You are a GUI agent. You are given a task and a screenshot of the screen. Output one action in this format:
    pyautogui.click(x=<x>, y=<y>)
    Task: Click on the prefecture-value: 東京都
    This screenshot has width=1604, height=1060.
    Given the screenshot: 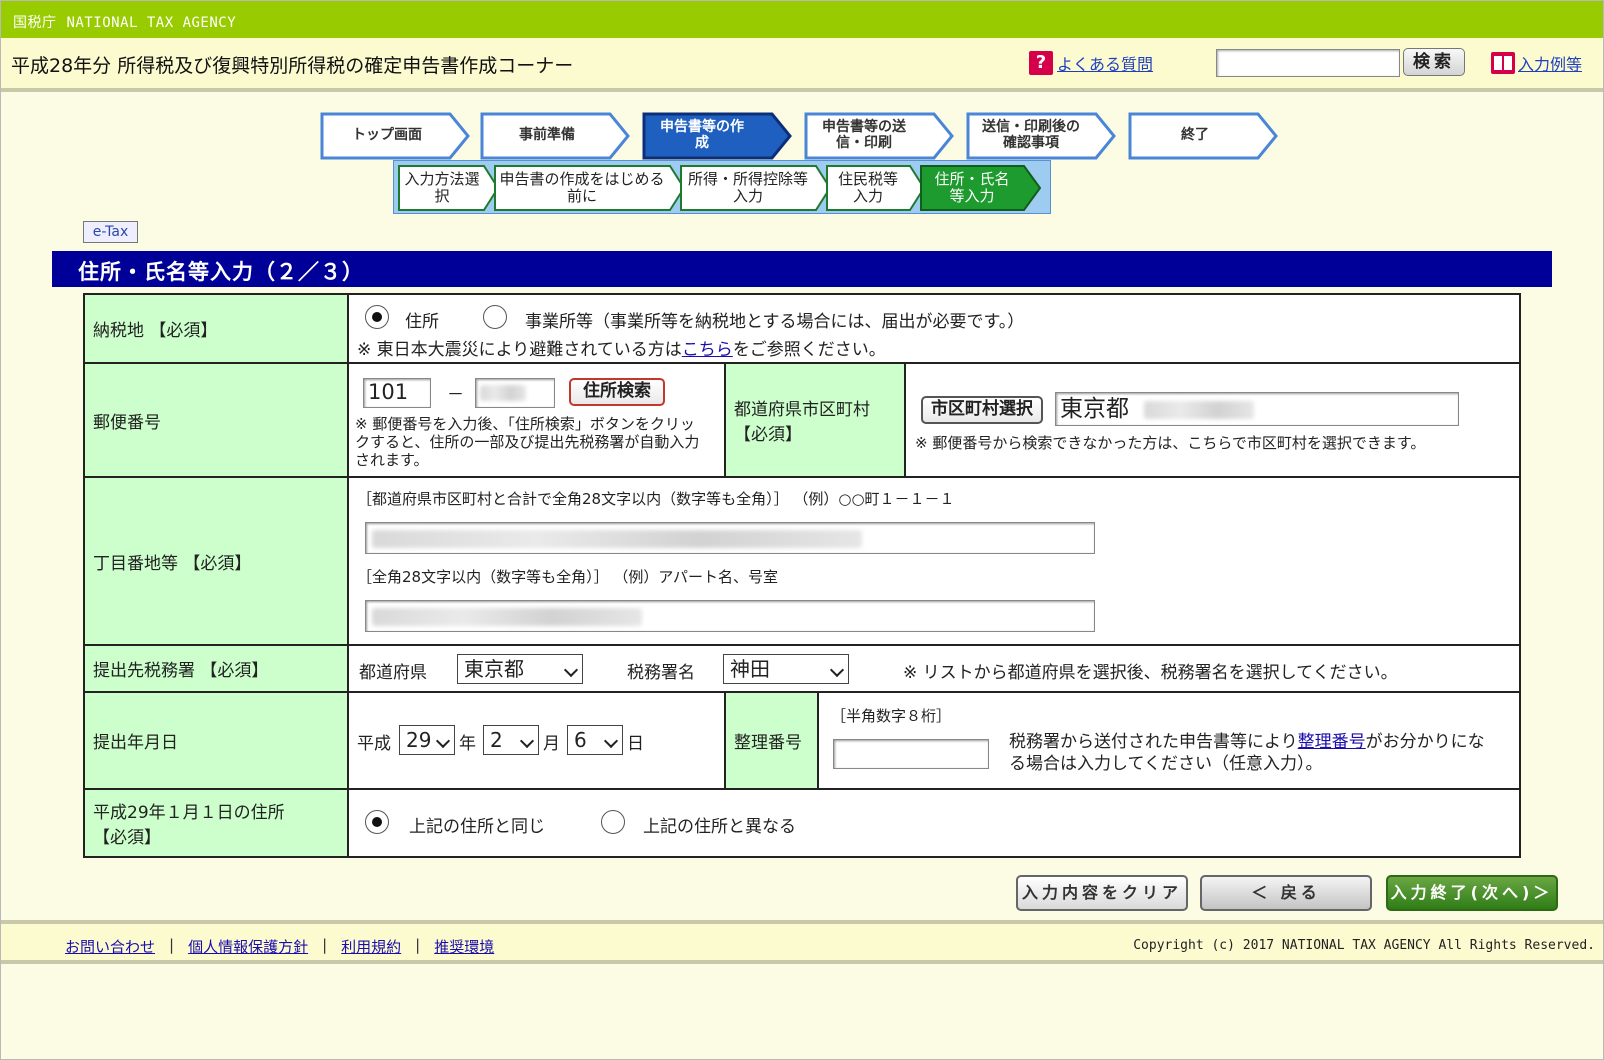 What is the action you would take?
    pyautogui.click(x=1094, y=409)
    